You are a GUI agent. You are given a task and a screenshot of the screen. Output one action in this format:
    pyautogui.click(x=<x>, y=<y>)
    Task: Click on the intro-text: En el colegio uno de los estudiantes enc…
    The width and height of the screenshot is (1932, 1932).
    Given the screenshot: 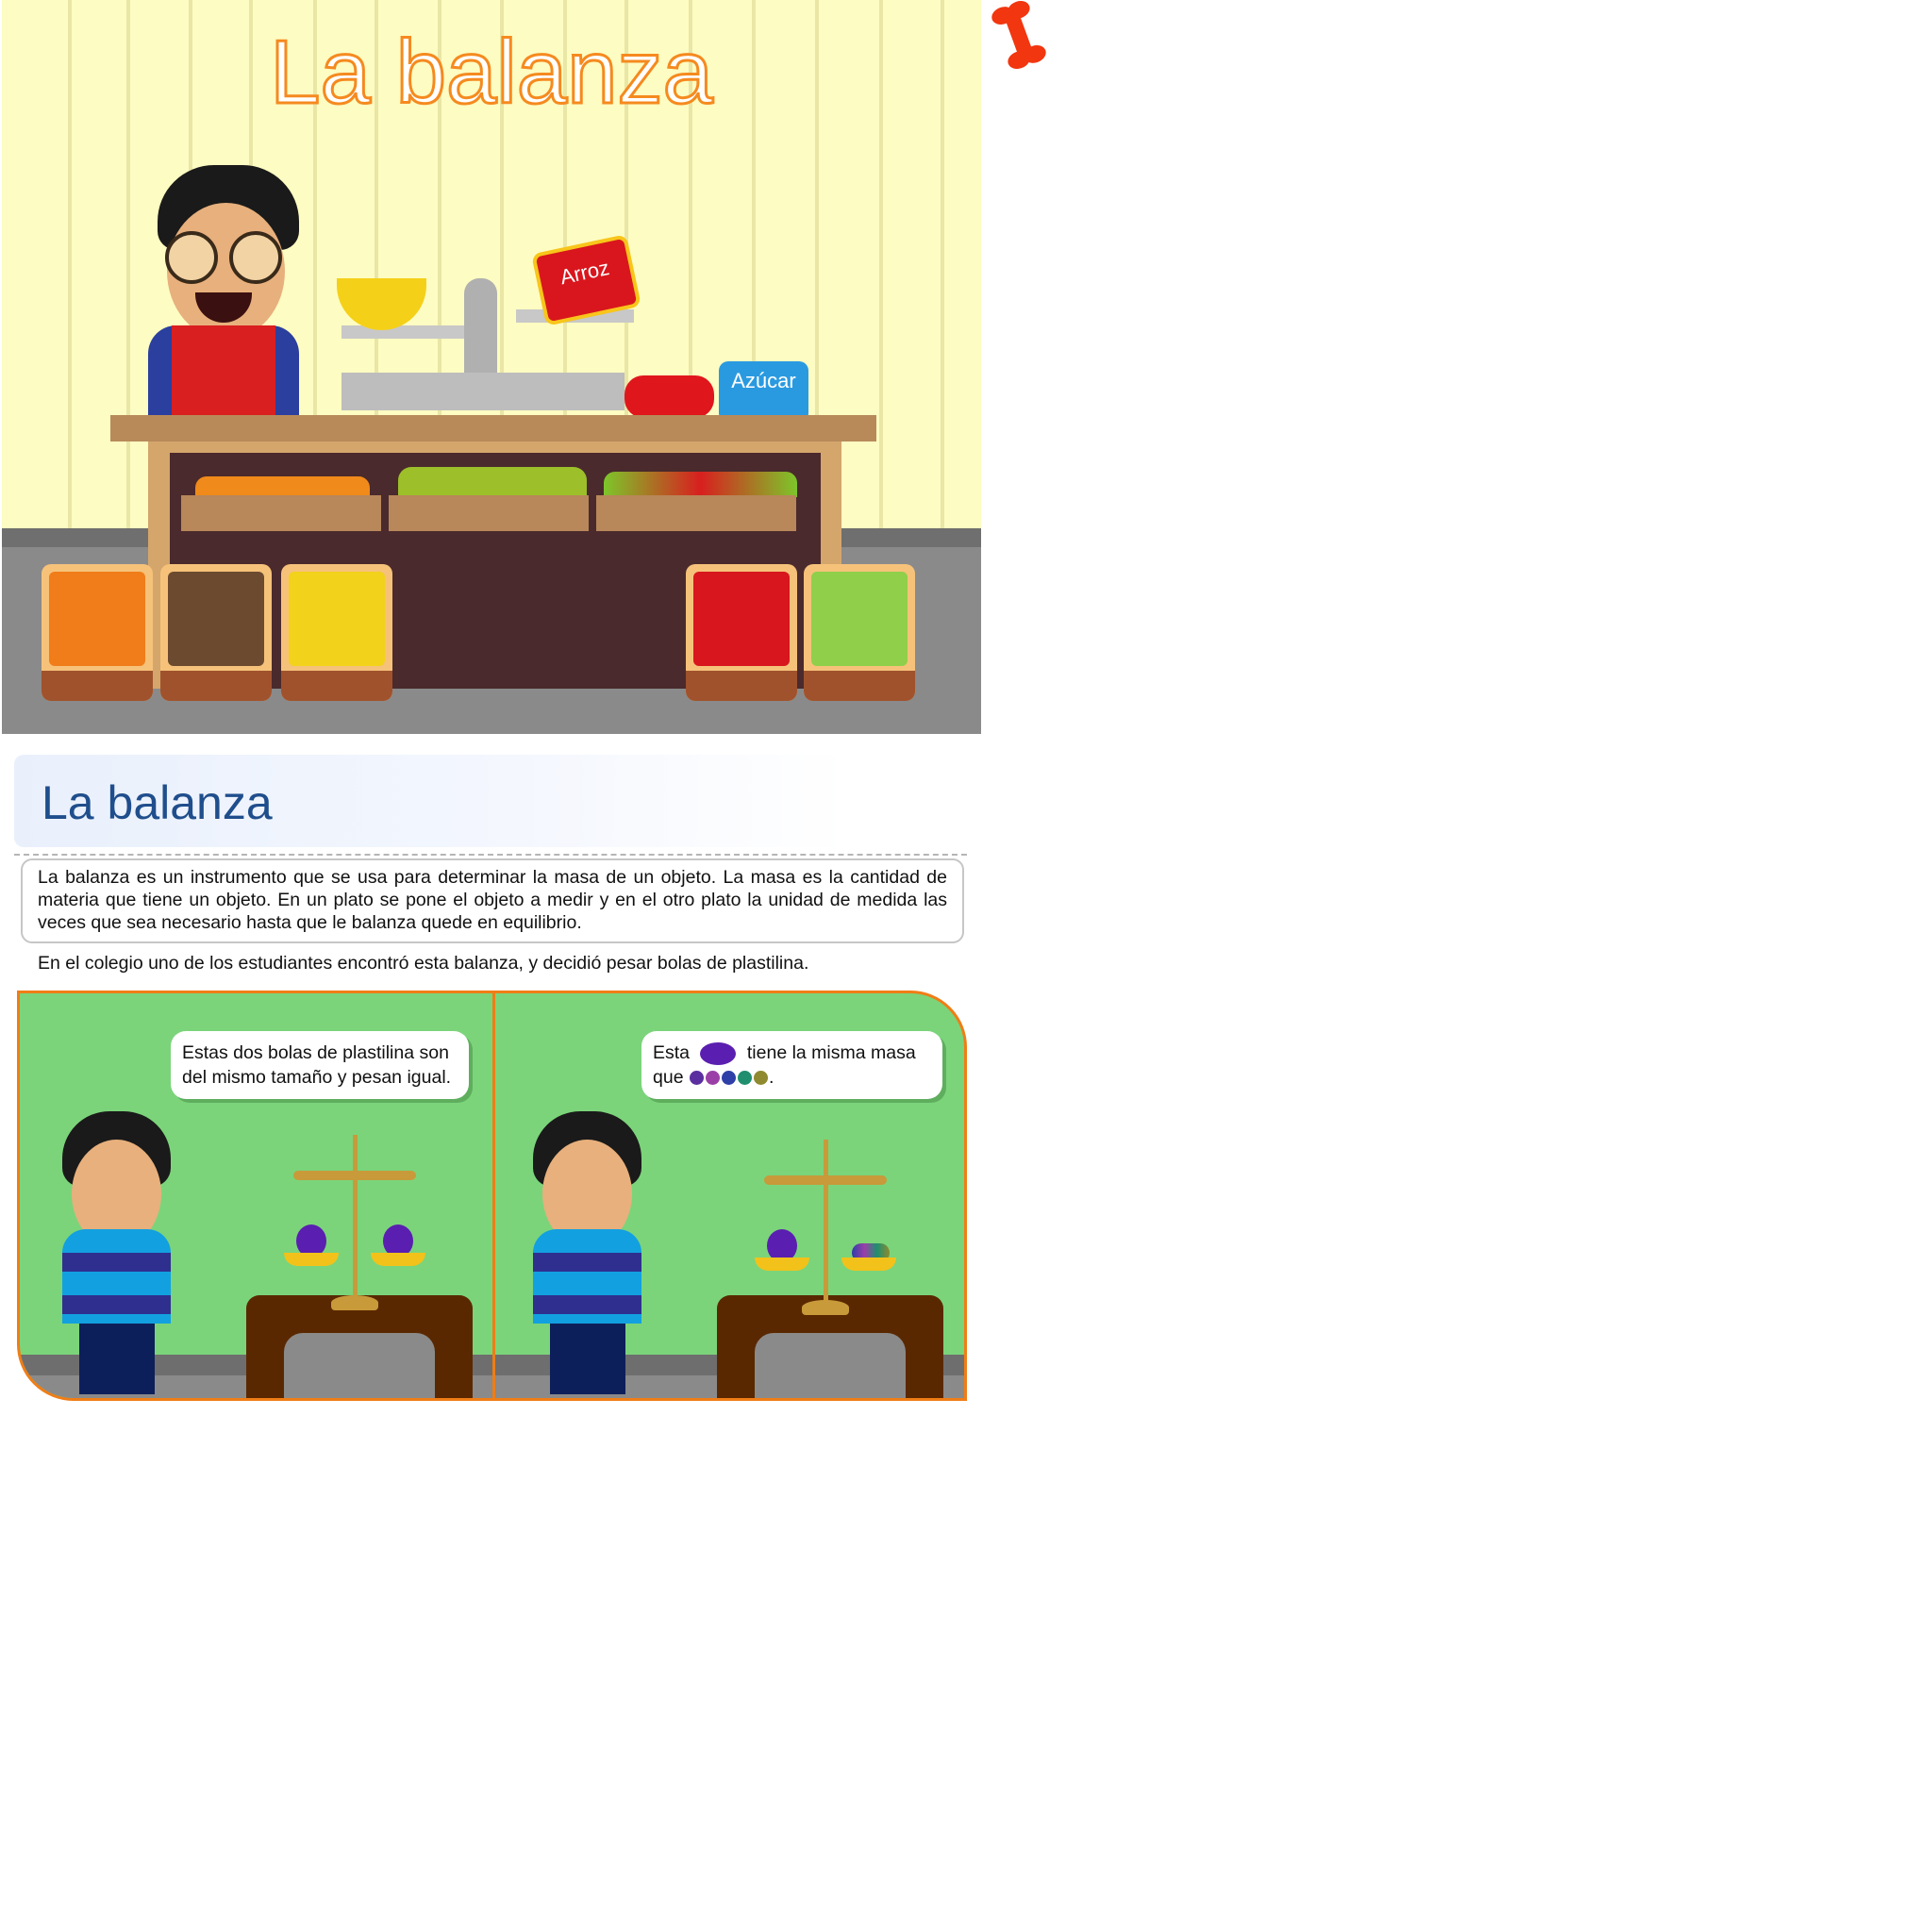 What is the action you would take?
    pyautogui.click(x=423, y=964)
    